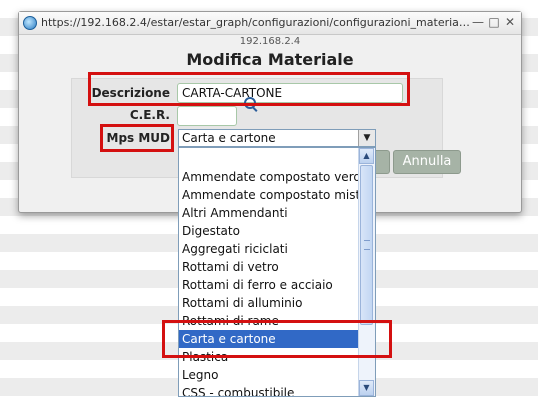  I want to click on dropdown-scrollbar: ▲ ▼, so click(366, 272).